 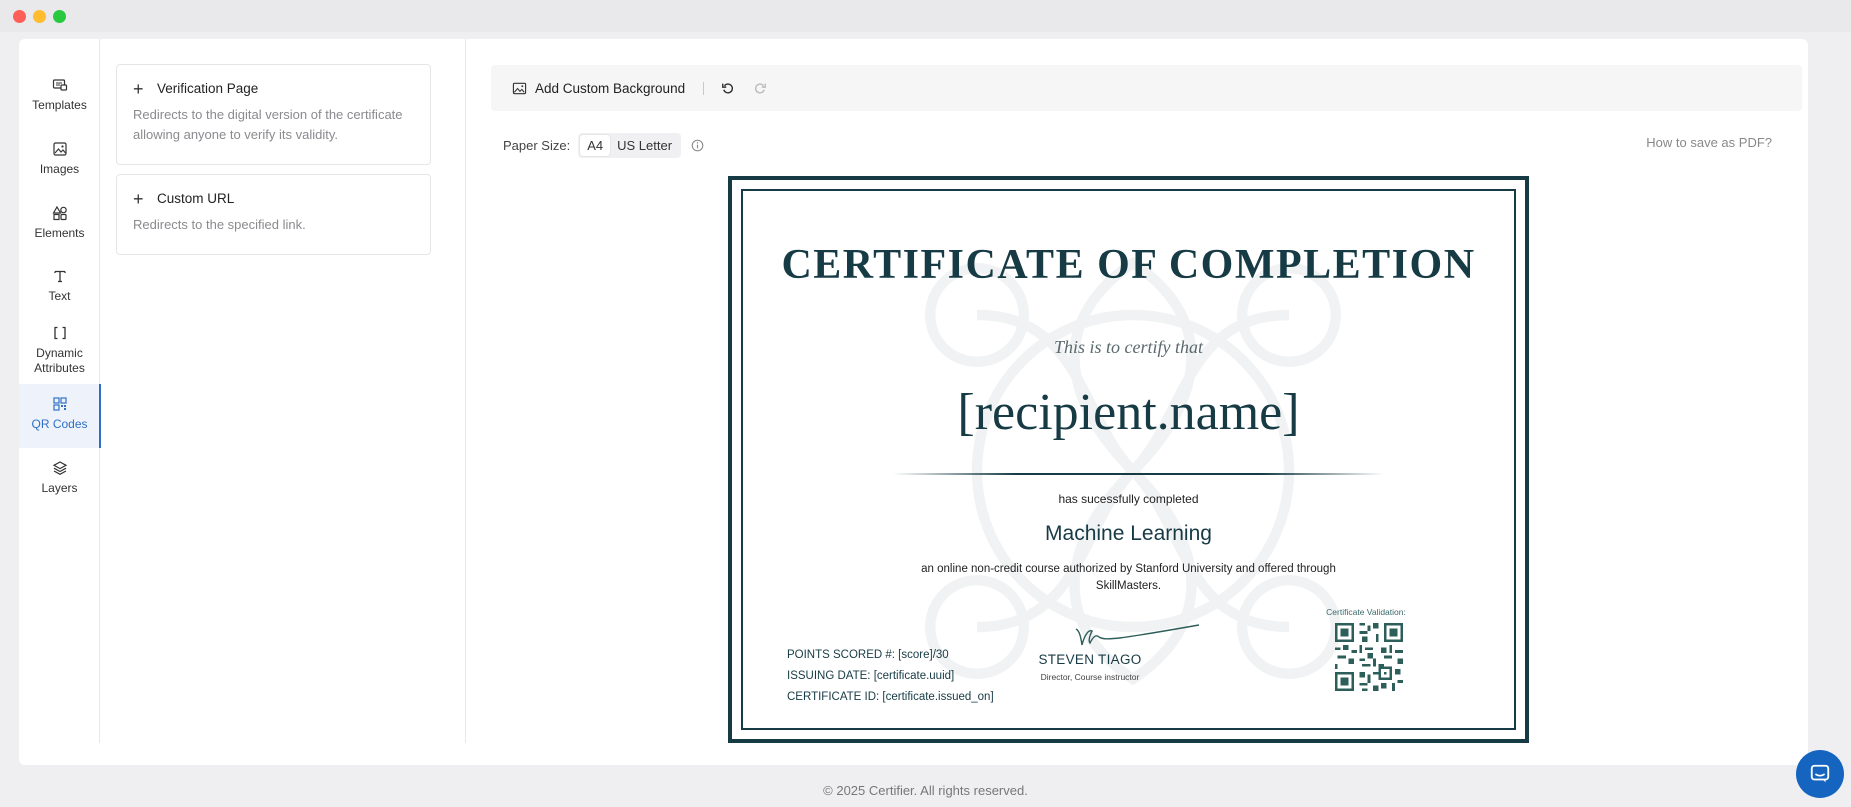 What do you see at coordinates (925, 790) in the screenshot?
I see `footer-copyright: © 2025 Certifier. All rights reserved.` at bounding box center [925, 790].